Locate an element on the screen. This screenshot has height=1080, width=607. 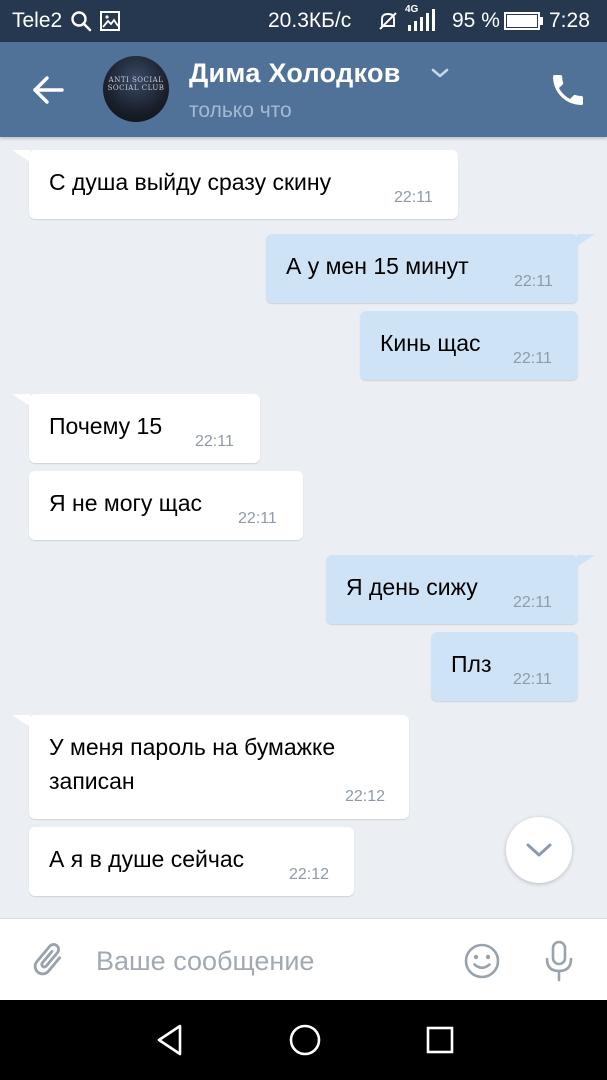
message-incoming: А я в душе сейчас 22:12 is located at coordinates (191, 861).